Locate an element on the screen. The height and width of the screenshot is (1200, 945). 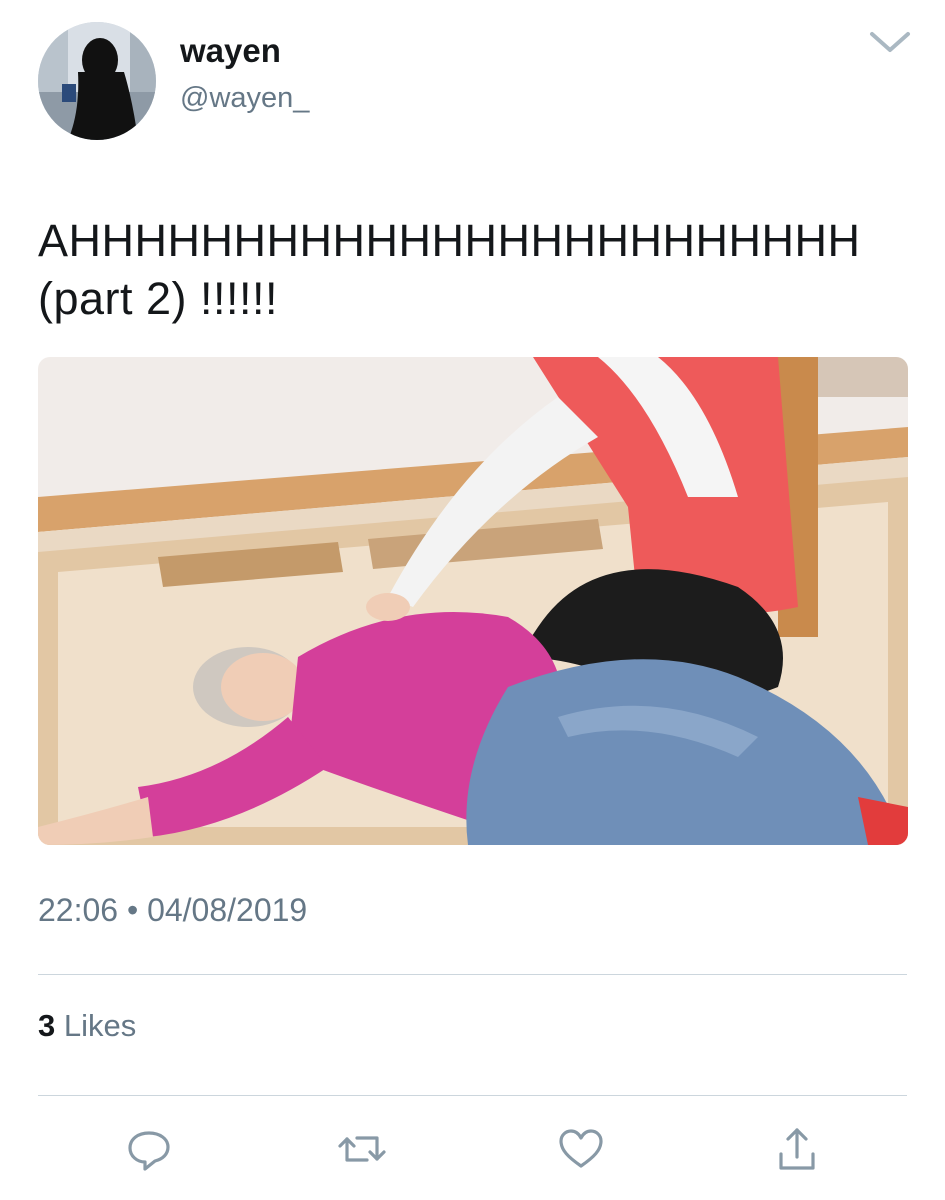
tweet-time: 22:06 is located at coordinates (78, 910).